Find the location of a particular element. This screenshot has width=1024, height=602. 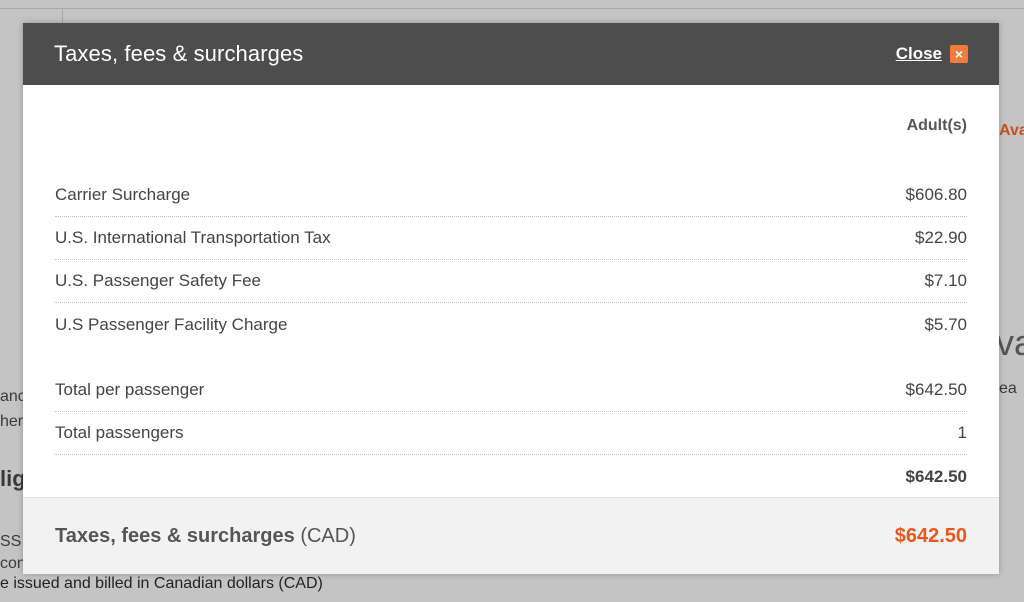

column-header-adults: Adult(s) is located at coordinates (936, 125).